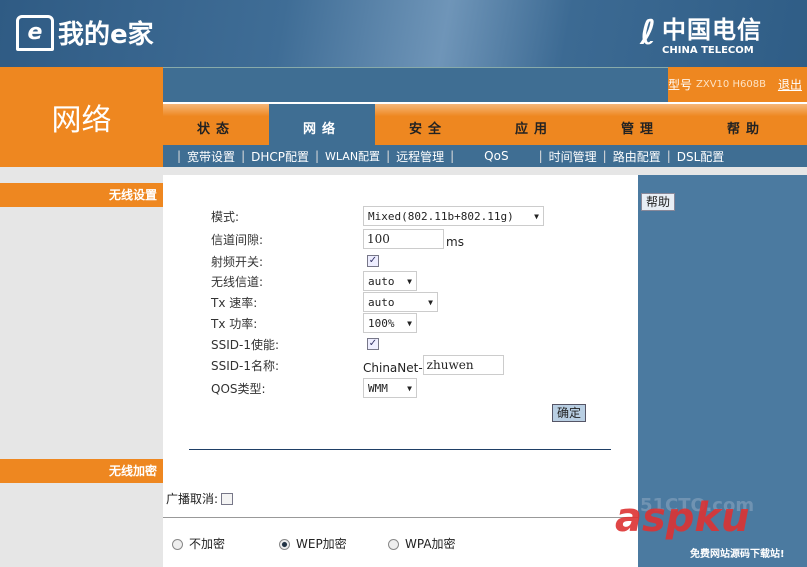  What do you see at coordinates (381, 323) in the screenshot?
I see `txpower-value: 100%` at bounding box center [381, 323].